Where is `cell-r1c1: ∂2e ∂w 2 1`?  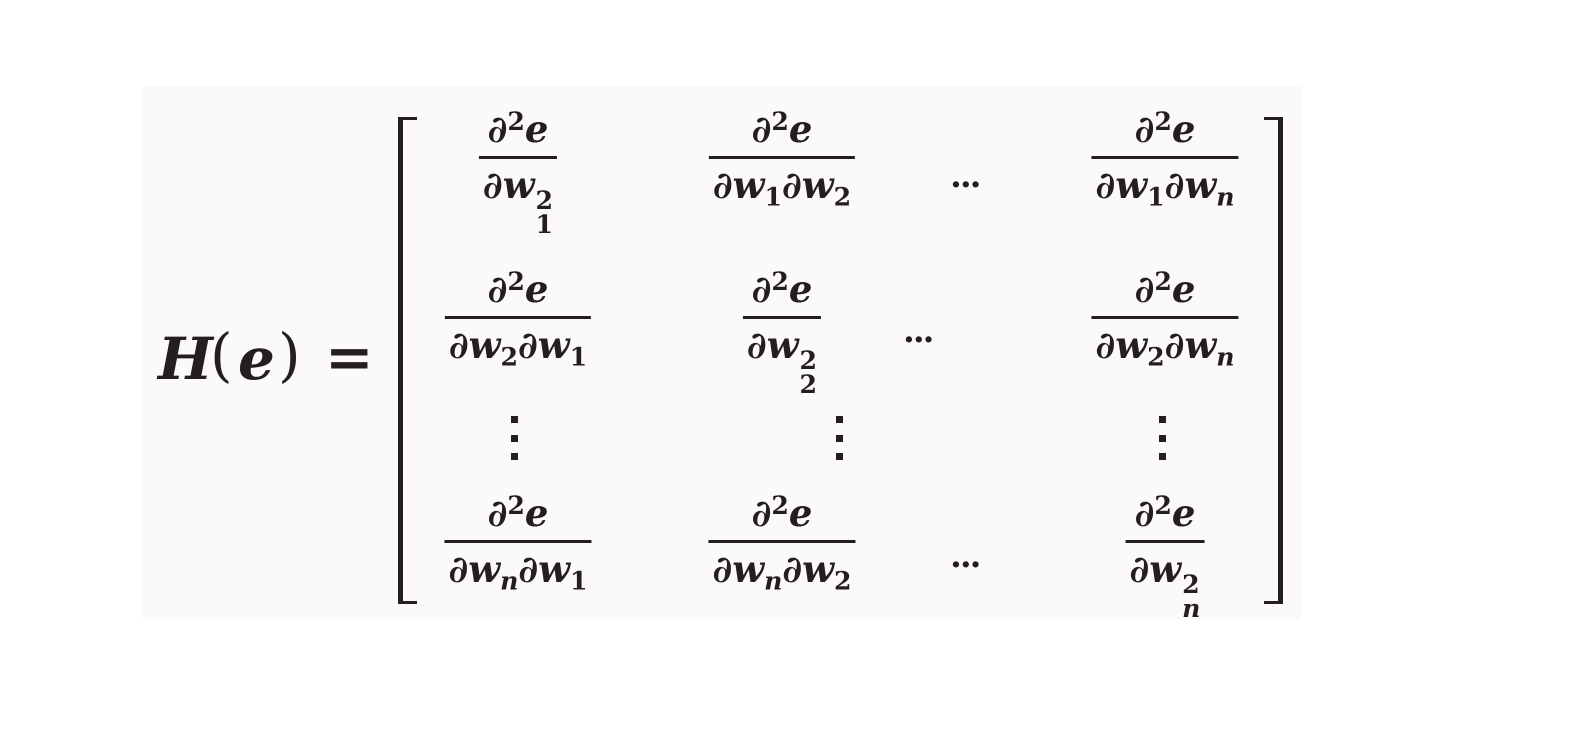
cell-r1c1: ∂2e ∂w 2 1 is located at coordinates (518, 171).